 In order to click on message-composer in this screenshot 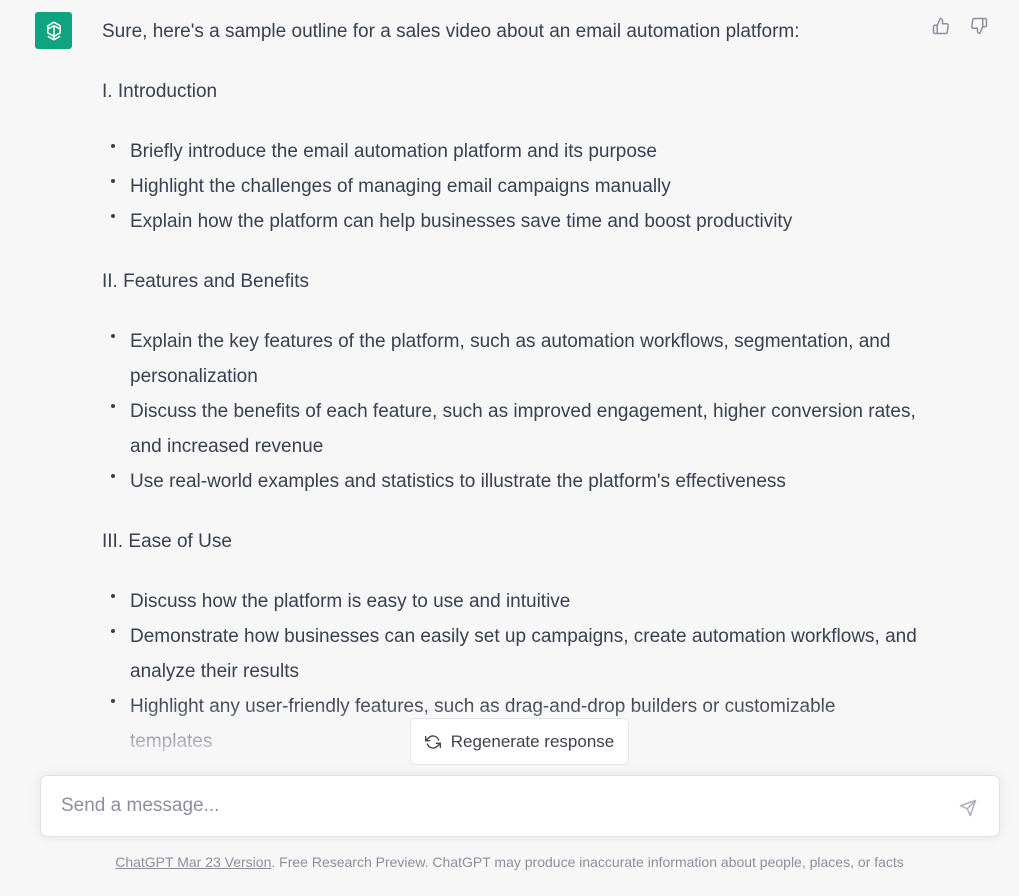, I will do `click(520, 806)`.